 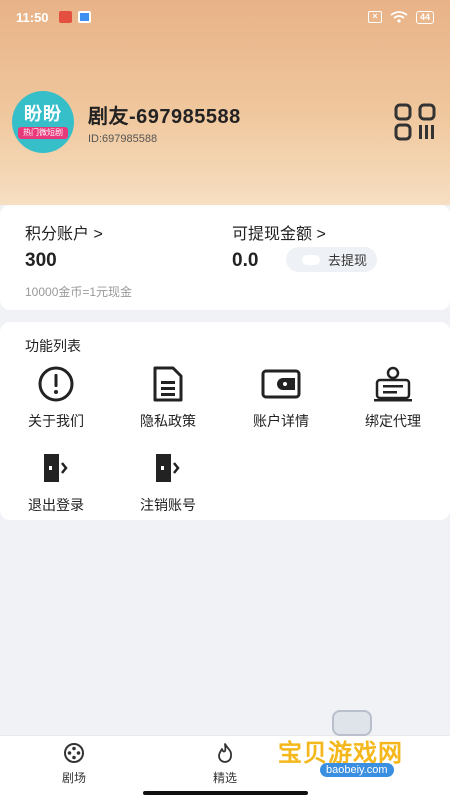 What do you see at coordinates (245, 260) in the screenshot?
I see `withdrawable-value: 0.0` at bounding box center [245, 260].